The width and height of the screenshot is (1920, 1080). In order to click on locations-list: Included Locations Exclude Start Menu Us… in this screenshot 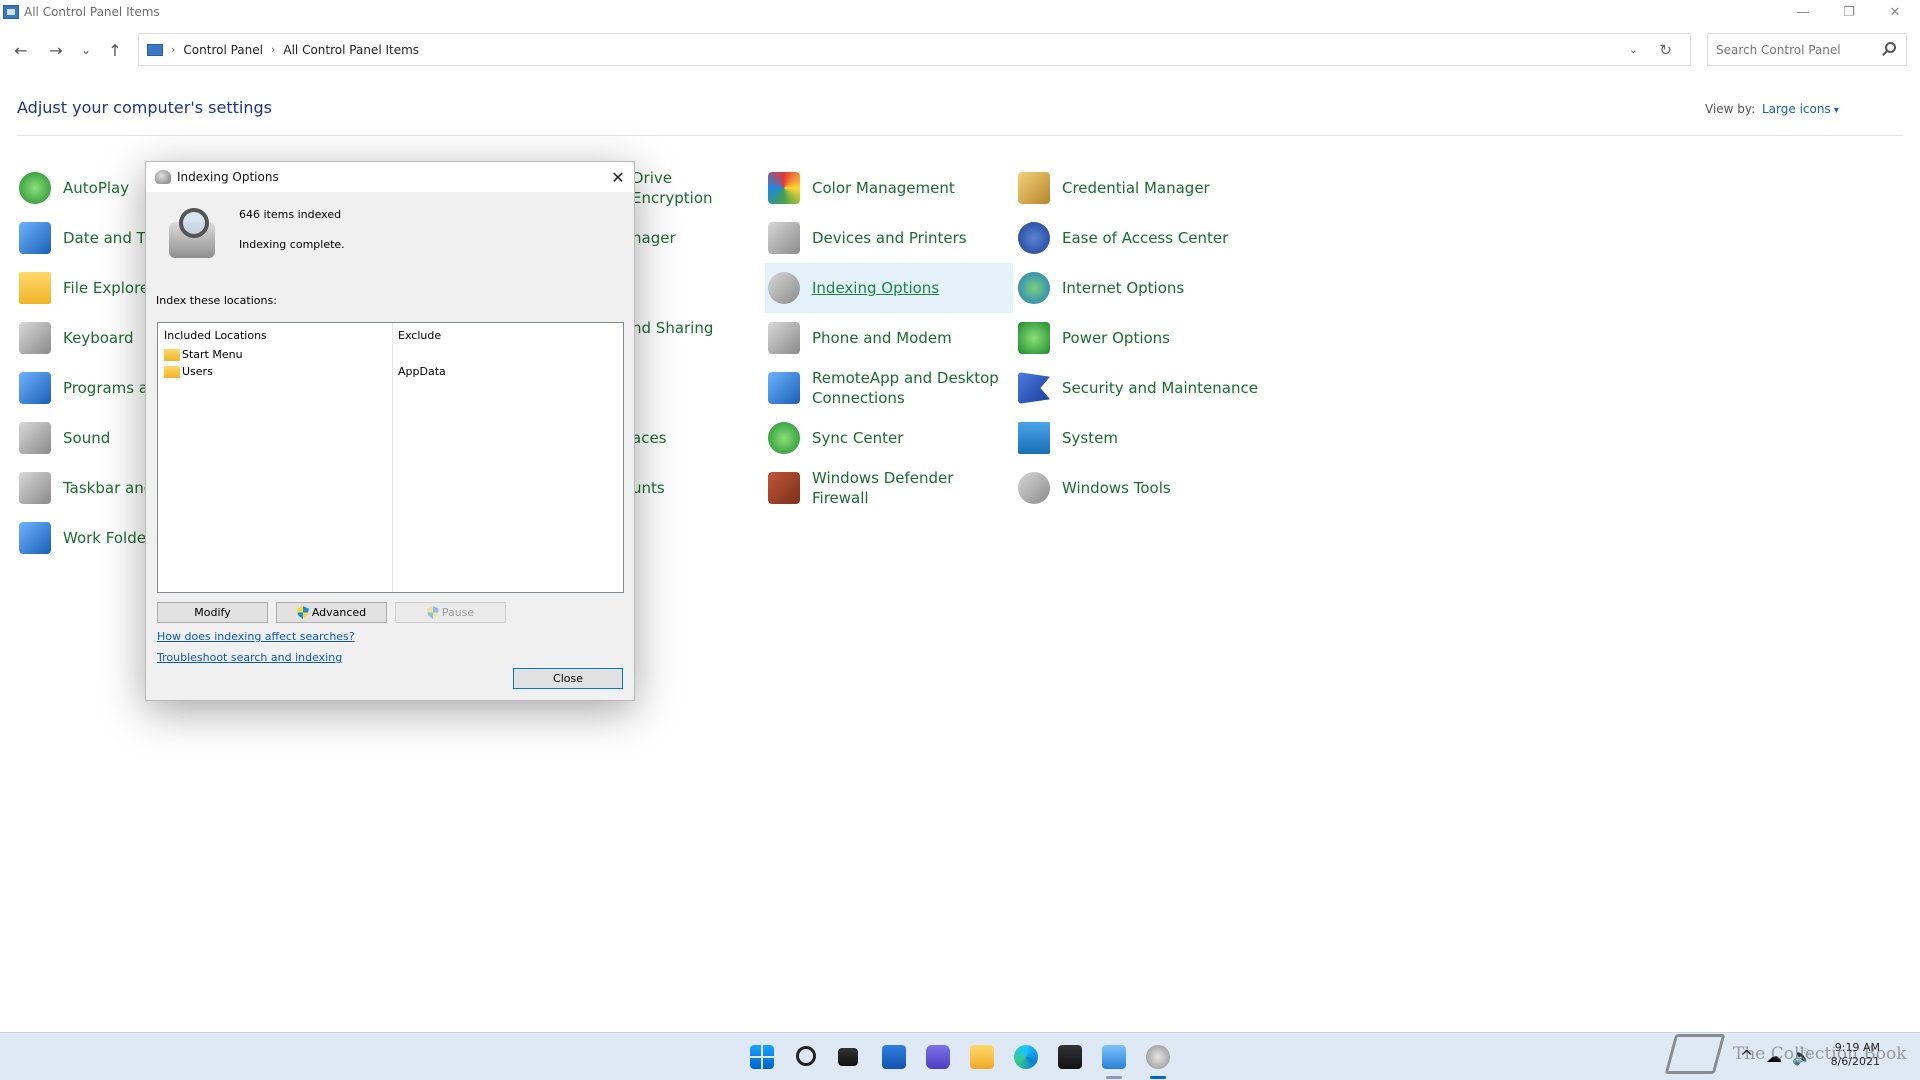, I will do `click(390, 457)`.